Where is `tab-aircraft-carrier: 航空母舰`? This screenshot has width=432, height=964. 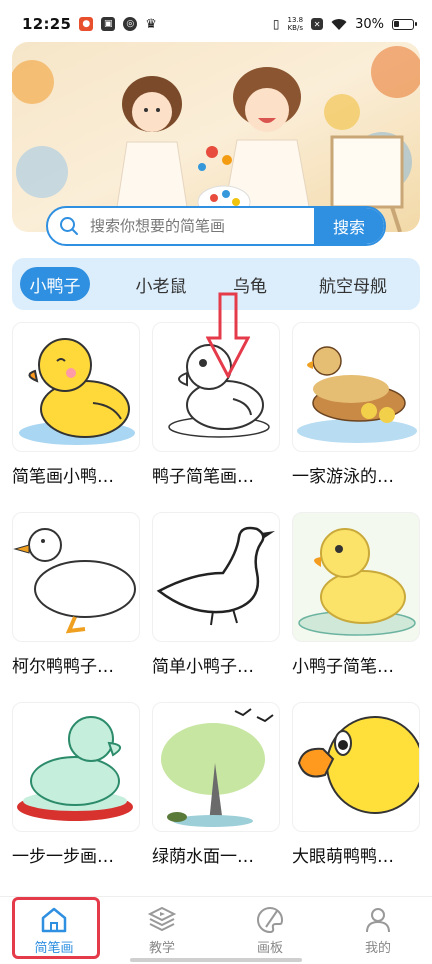 tab-aircraft-carrier: 航空母舰 is located at coordinates (353, 284).